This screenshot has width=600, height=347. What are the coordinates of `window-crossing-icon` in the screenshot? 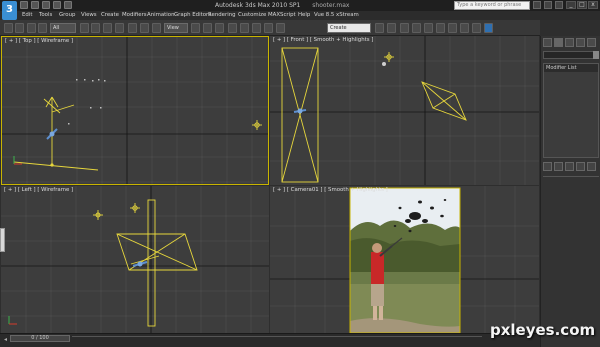 It's located at (119, 28).